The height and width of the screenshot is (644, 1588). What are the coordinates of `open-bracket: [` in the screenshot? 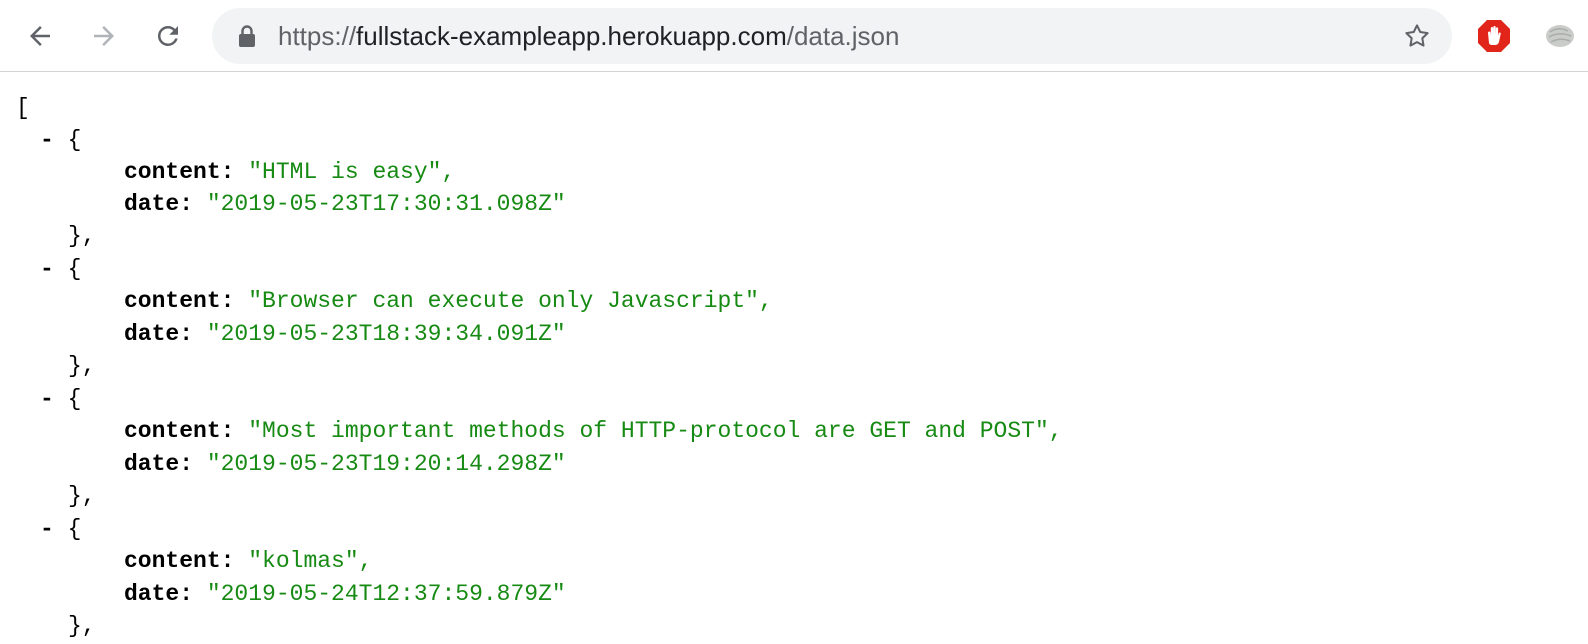 It's located at (23, 108).